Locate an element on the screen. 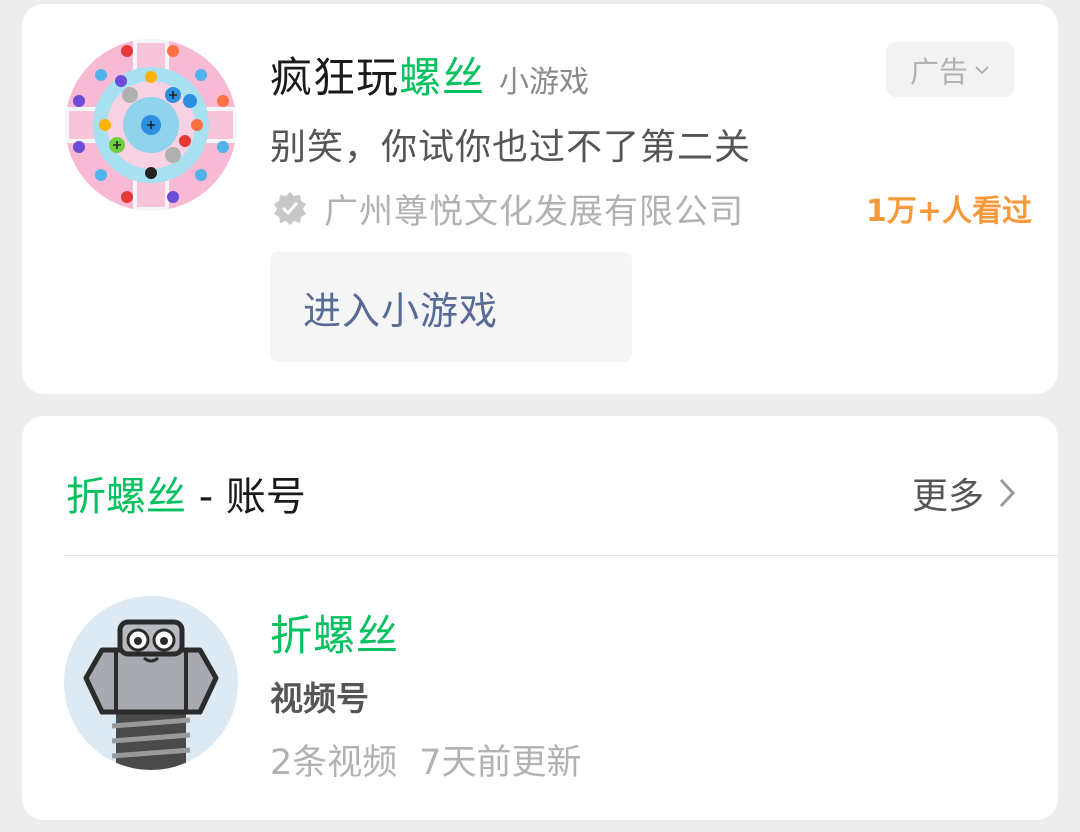 Image resolution: width=1080 pixels, height=832 pixels. ad-description: 别笑，你试你也过不了第二关 is located at coordinates (511, 147).